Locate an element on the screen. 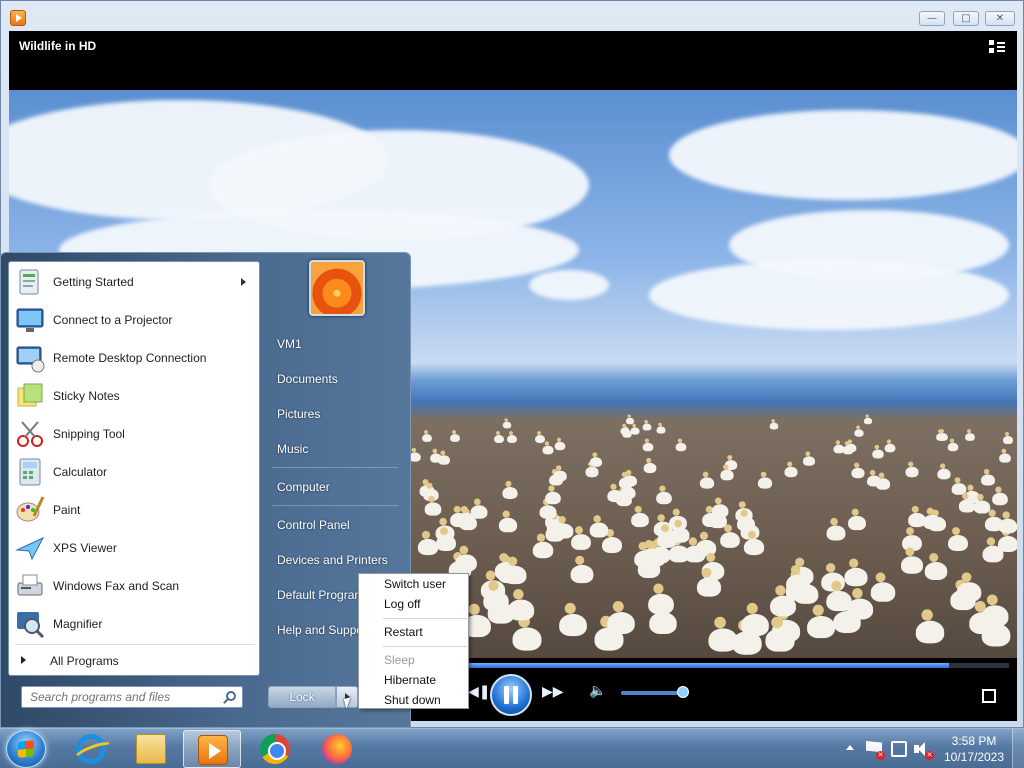 The height and width of the screenshot is (768, 1024). start-link-music: Music is located at coordinates (292, 449).